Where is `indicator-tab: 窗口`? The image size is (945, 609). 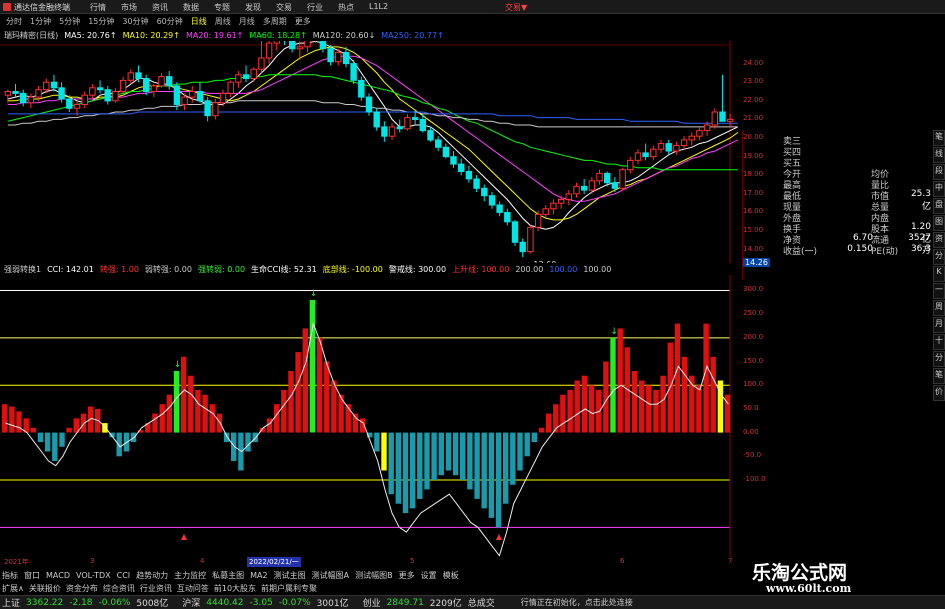
indicator-tab: 窗口 is located at coordinates (32, 575).